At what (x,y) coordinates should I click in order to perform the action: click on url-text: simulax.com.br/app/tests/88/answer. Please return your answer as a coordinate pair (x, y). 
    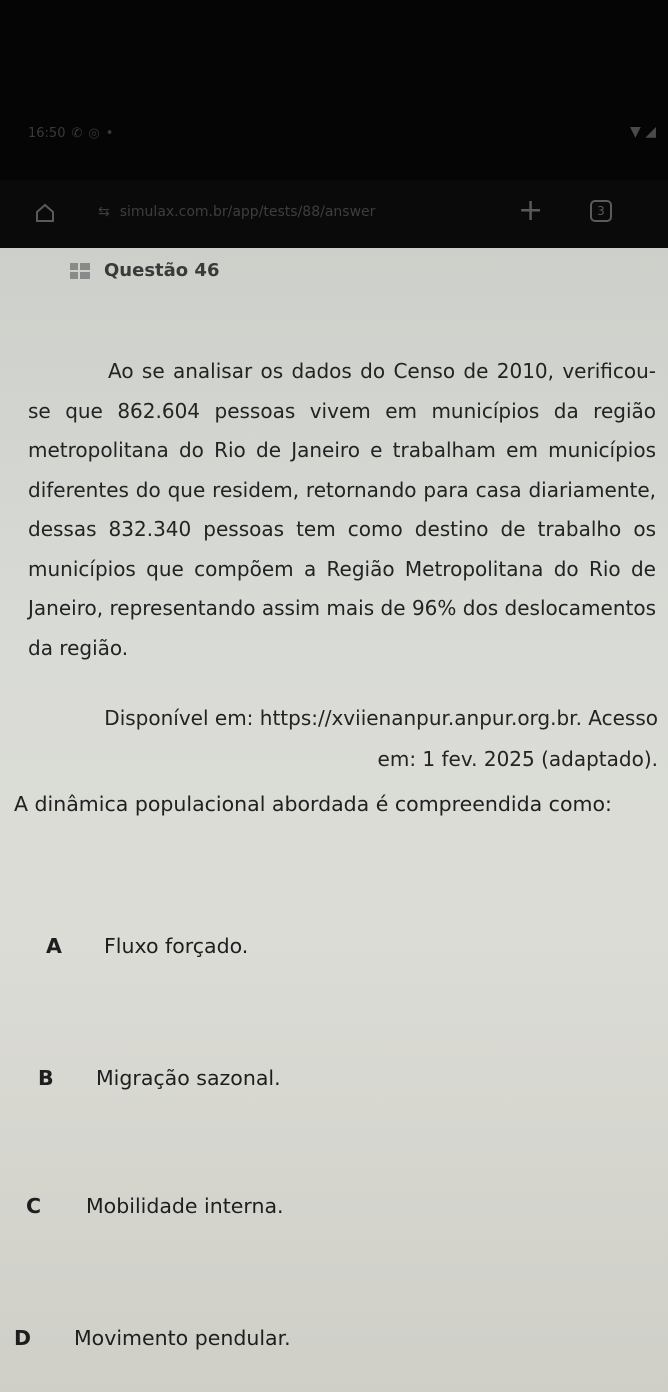
    Looking at the image, I should click on (247, 212).